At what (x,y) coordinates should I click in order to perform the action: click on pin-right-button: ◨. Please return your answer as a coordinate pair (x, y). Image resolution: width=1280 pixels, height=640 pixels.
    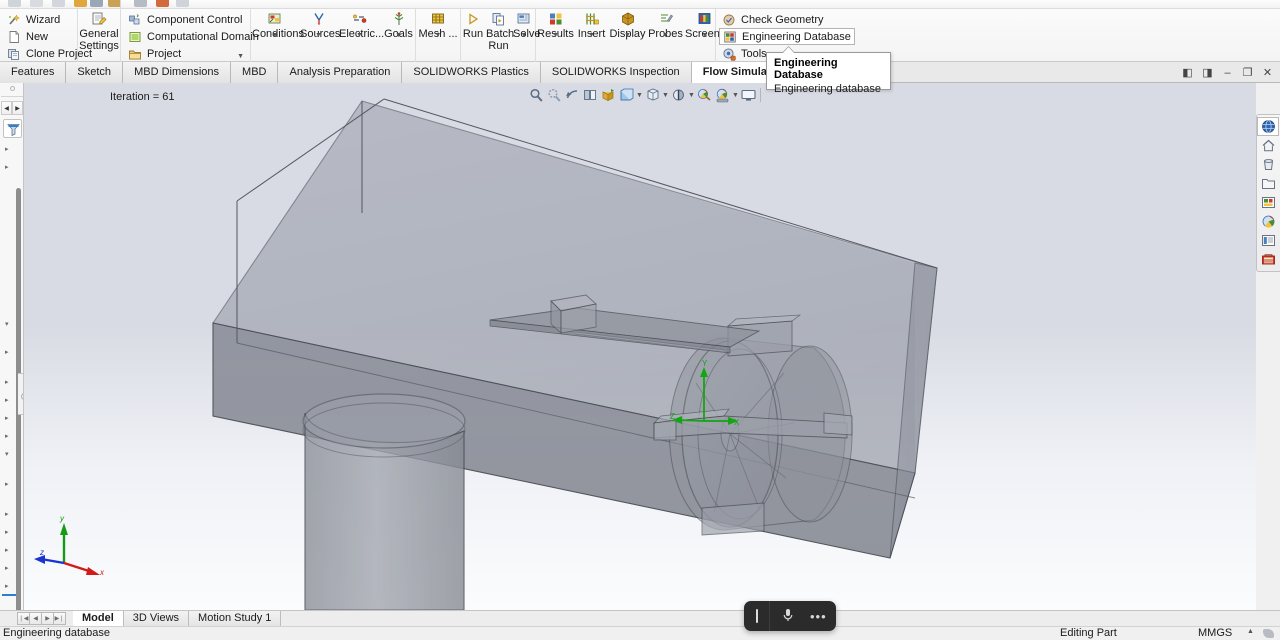
    Looking at the image, I should click on (1207, 72).